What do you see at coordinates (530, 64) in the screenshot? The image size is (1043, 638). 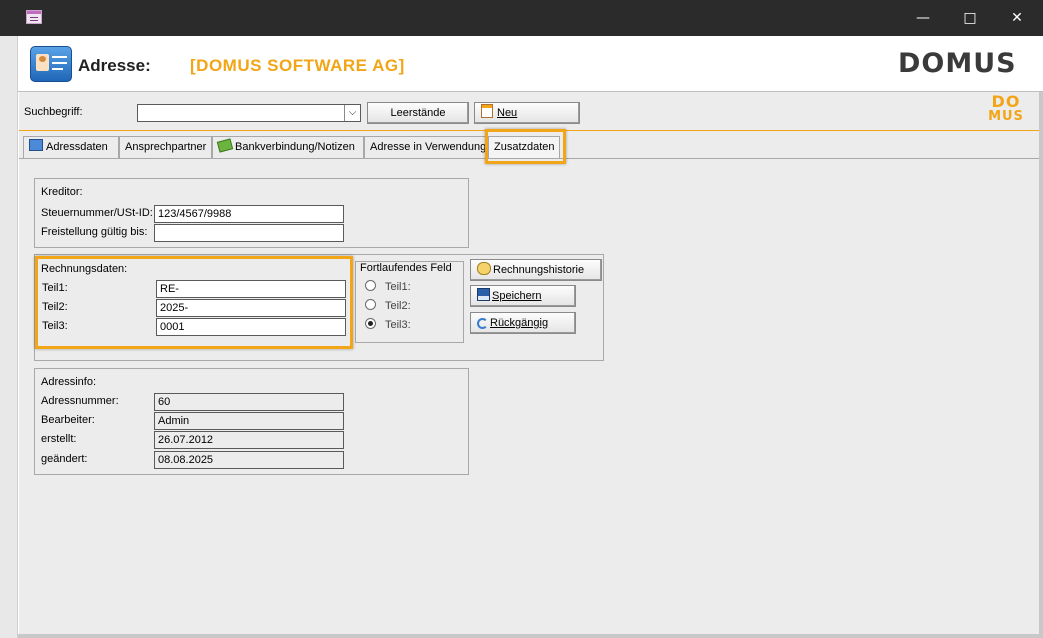 I see `form-header: Adresse: [DOMUS SOFTWARE AG] DOMUS` at bounding box center [530, 64].